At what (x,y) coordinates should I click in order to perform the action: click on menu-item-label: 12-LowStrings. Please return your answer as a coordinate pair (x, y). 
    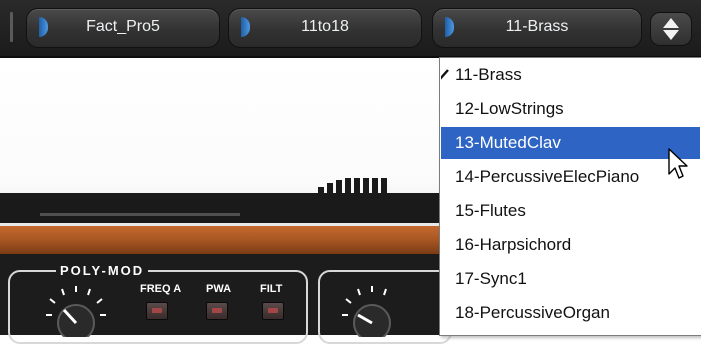
    Looking at the image, I should click on (509, 108).